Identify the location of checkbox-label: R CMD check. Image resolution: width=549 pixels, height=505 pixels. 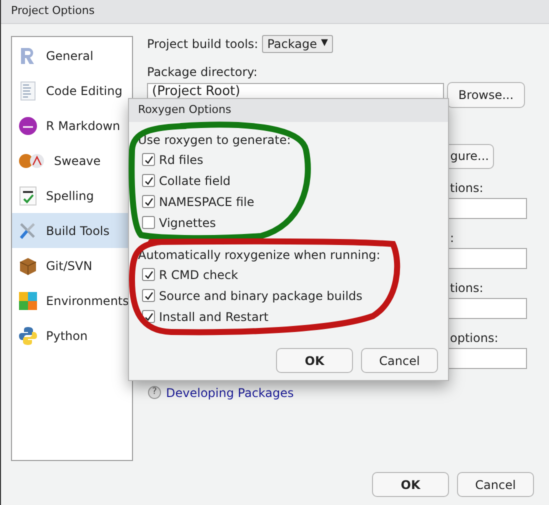
(198, 275).